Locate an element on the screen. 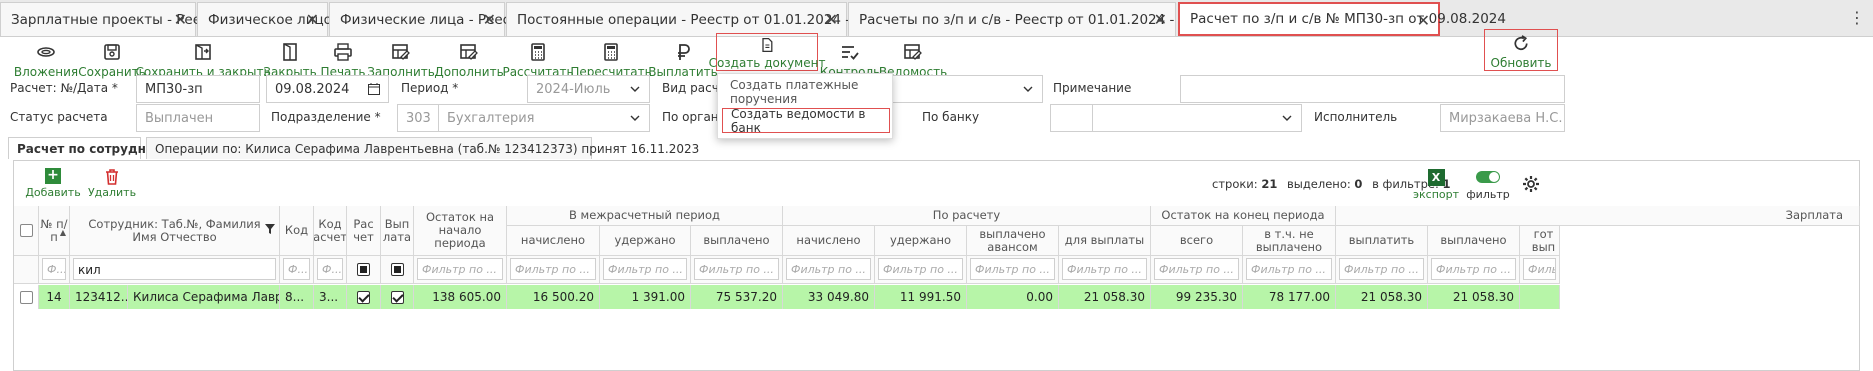 Image resolution: width=1873 pixels, height=371 pixels. save-button: Сохранить is located at coordinates (112, 62).